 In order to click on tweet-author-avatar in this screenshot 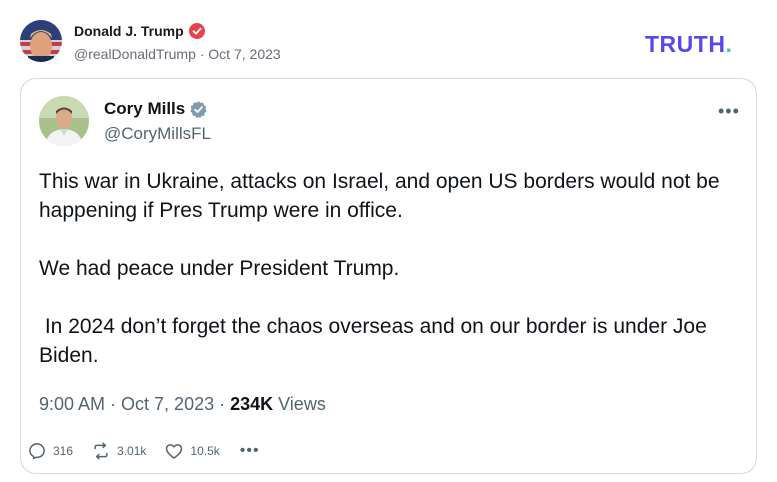, I will do `click(64, 121)`.